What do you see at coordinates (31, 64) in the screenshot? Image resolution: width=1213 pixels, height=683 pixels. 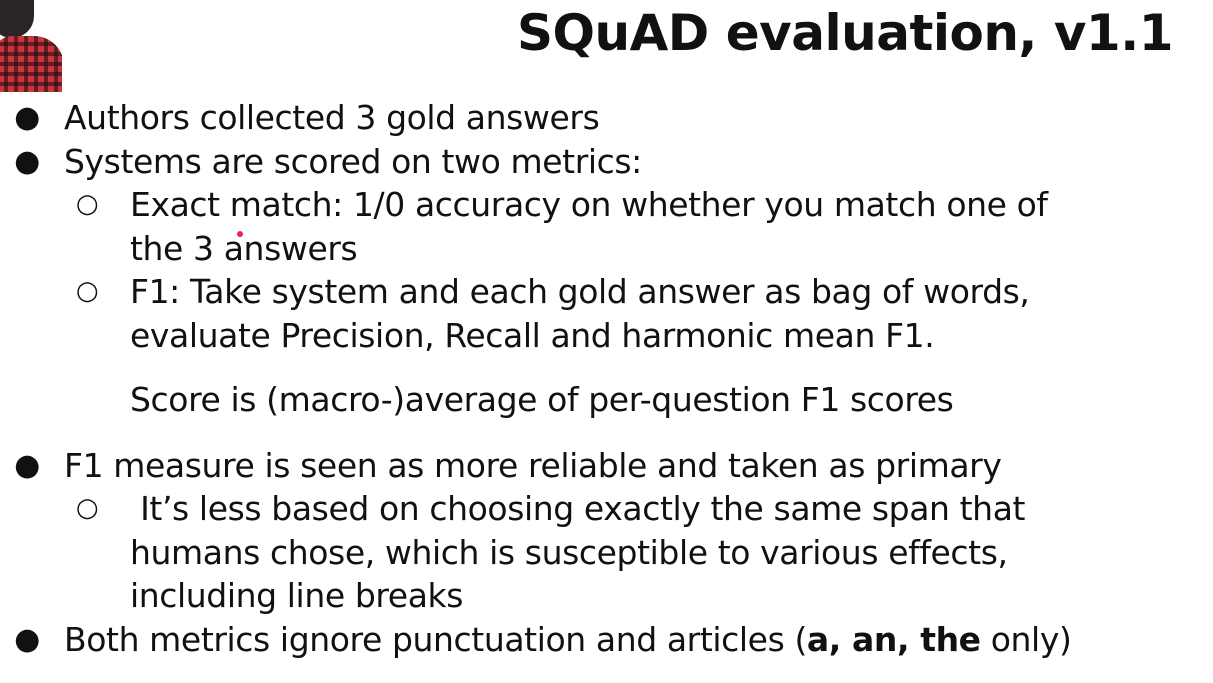 I see `presenter-plaid-shirt` at bounding box center [31, 64].